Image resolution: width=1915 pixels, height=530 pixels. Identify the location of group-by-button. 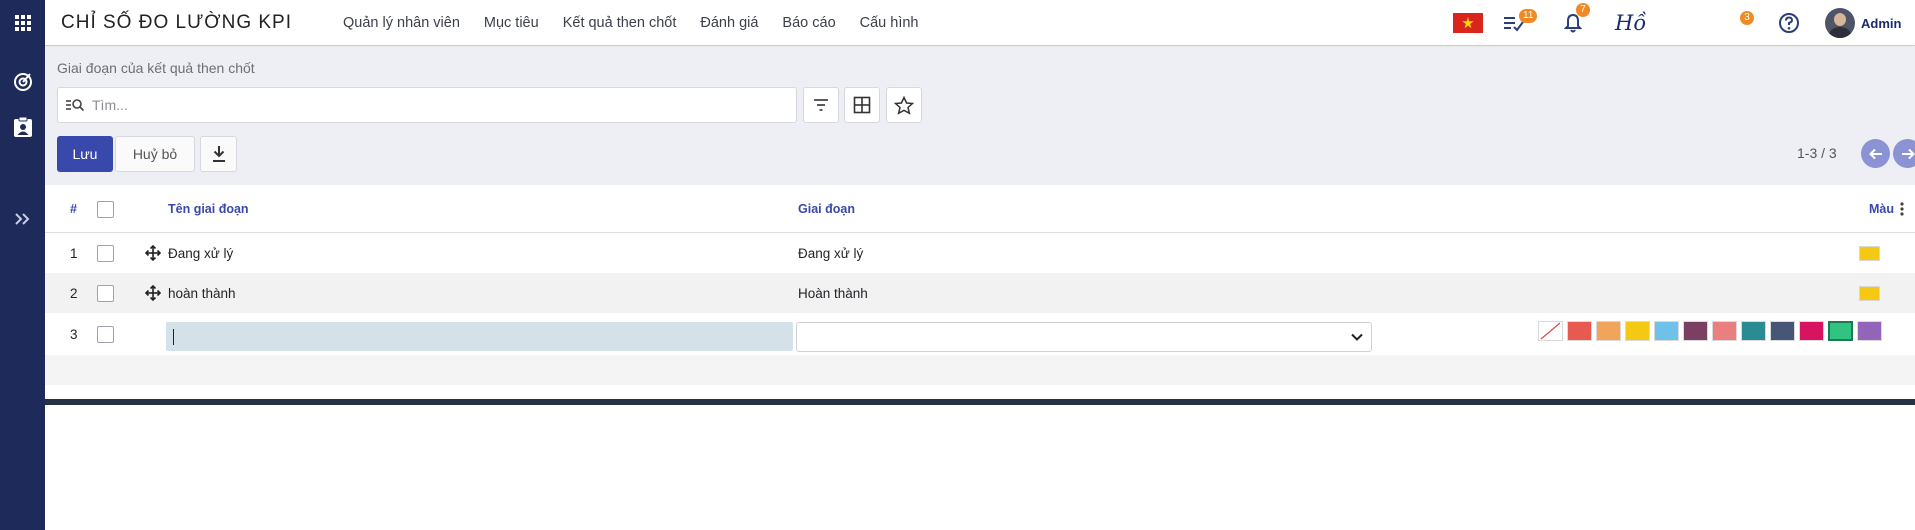
(862, 105).